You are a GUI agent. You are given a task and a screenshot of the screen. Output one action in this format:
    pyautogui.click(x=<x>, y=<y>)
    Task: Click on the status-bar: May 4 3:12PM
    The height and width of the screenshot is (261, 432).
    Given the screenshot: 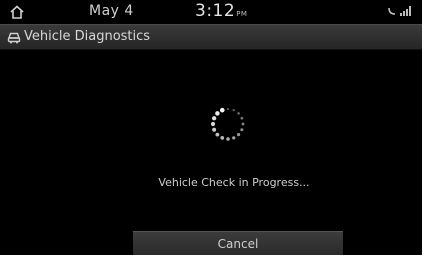 What is the action you would take?
    pyautogui.click(x=211, y=12)
    